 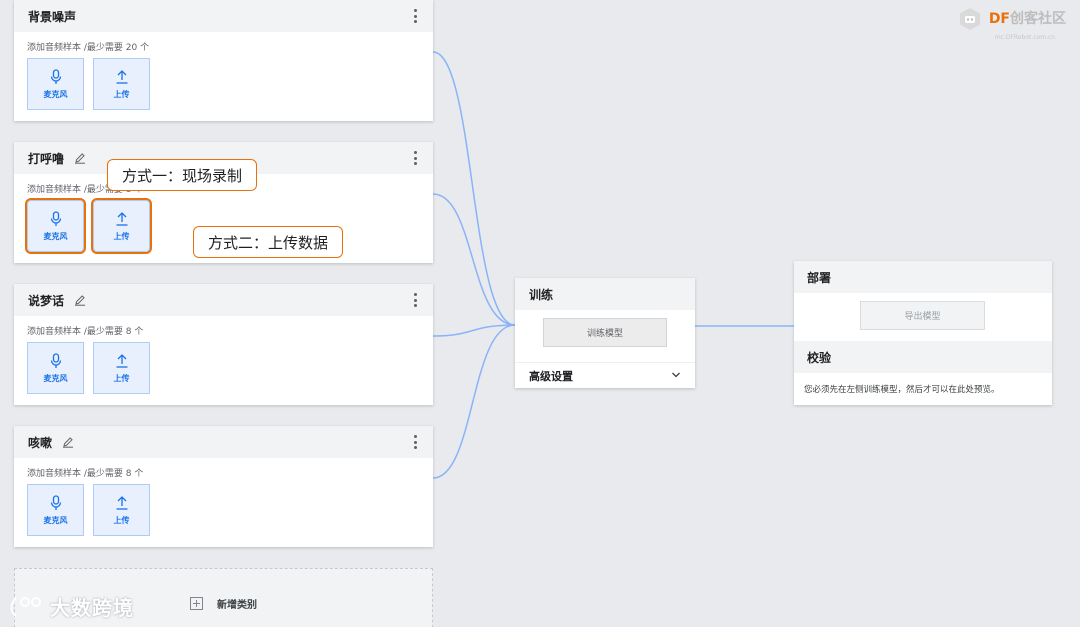 I want to click on export-model-button: 导出模型, so click(x=922, y=315).